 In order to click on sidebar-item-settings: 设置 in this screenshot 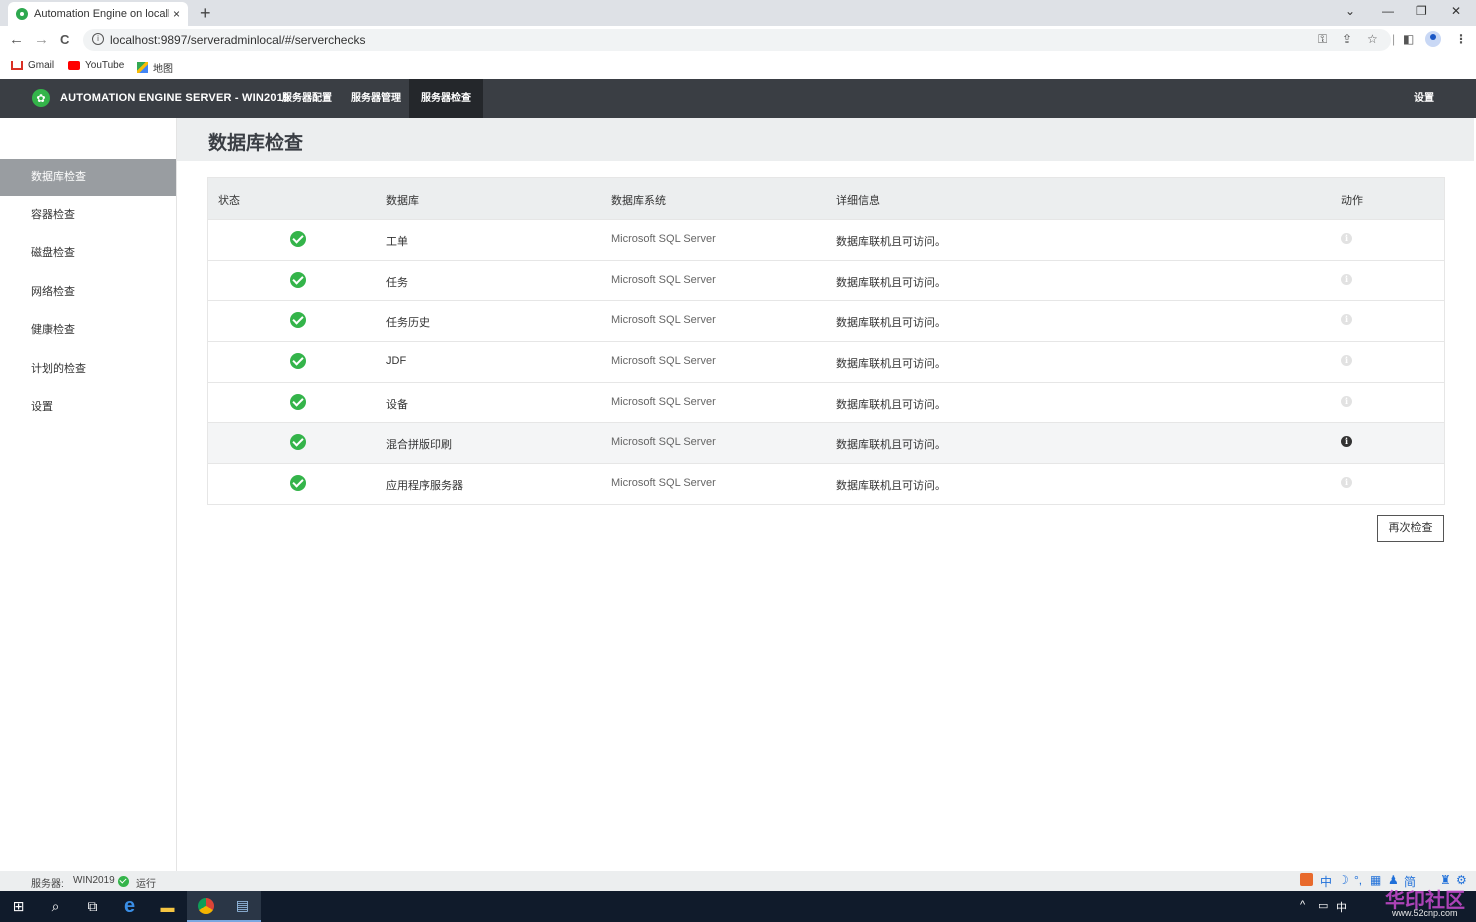, I will do `click(88, 407)`.